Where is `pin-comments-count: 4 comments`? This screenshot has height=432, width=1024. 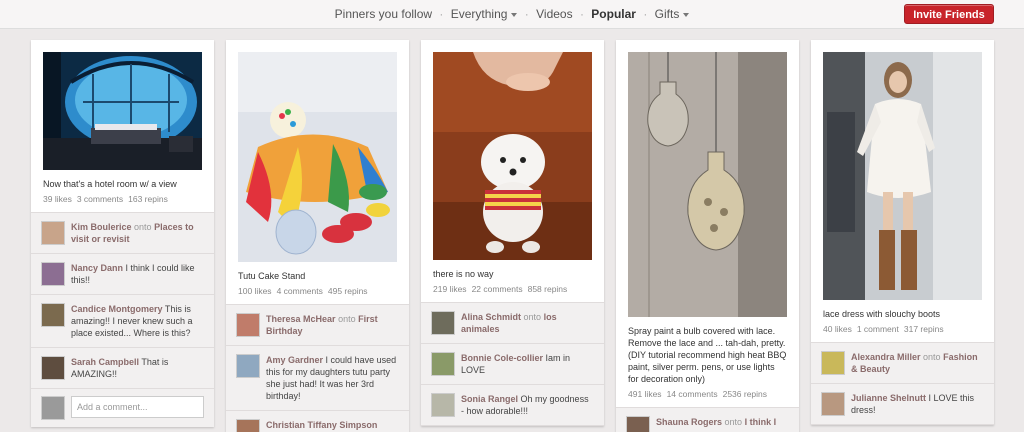 pin-comments-count: 4 comments is located at coordinates (300, 291).